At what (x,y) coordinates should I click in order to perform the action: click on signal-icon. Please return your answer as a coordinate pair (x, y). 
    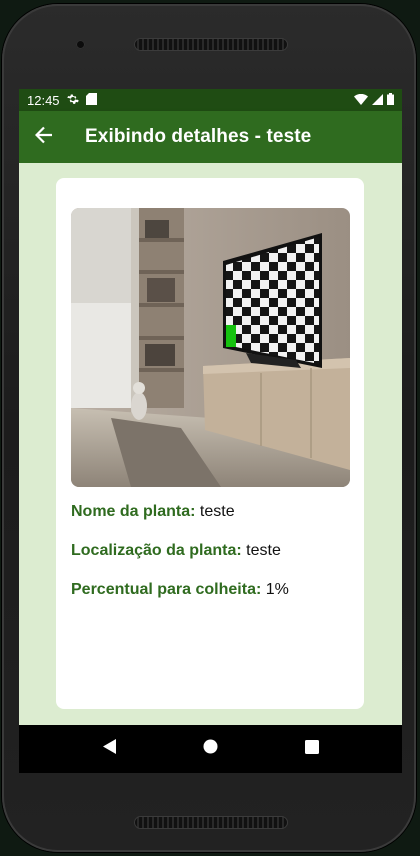
    Looking at the image, I should click on (377, 100).